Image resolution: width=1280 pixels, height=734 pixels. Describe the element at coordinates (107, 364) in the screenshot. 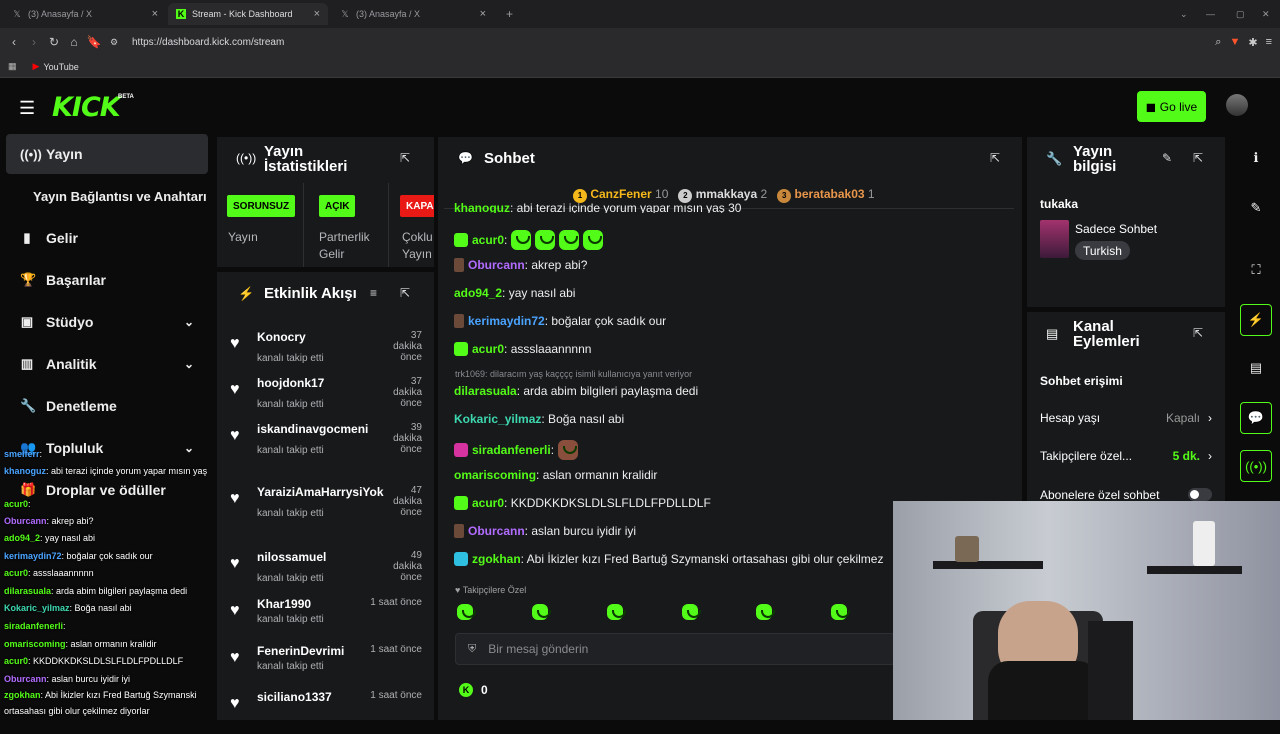

I see `sidebar-item-analitik: ▥ Analitik ⌄` at that location.